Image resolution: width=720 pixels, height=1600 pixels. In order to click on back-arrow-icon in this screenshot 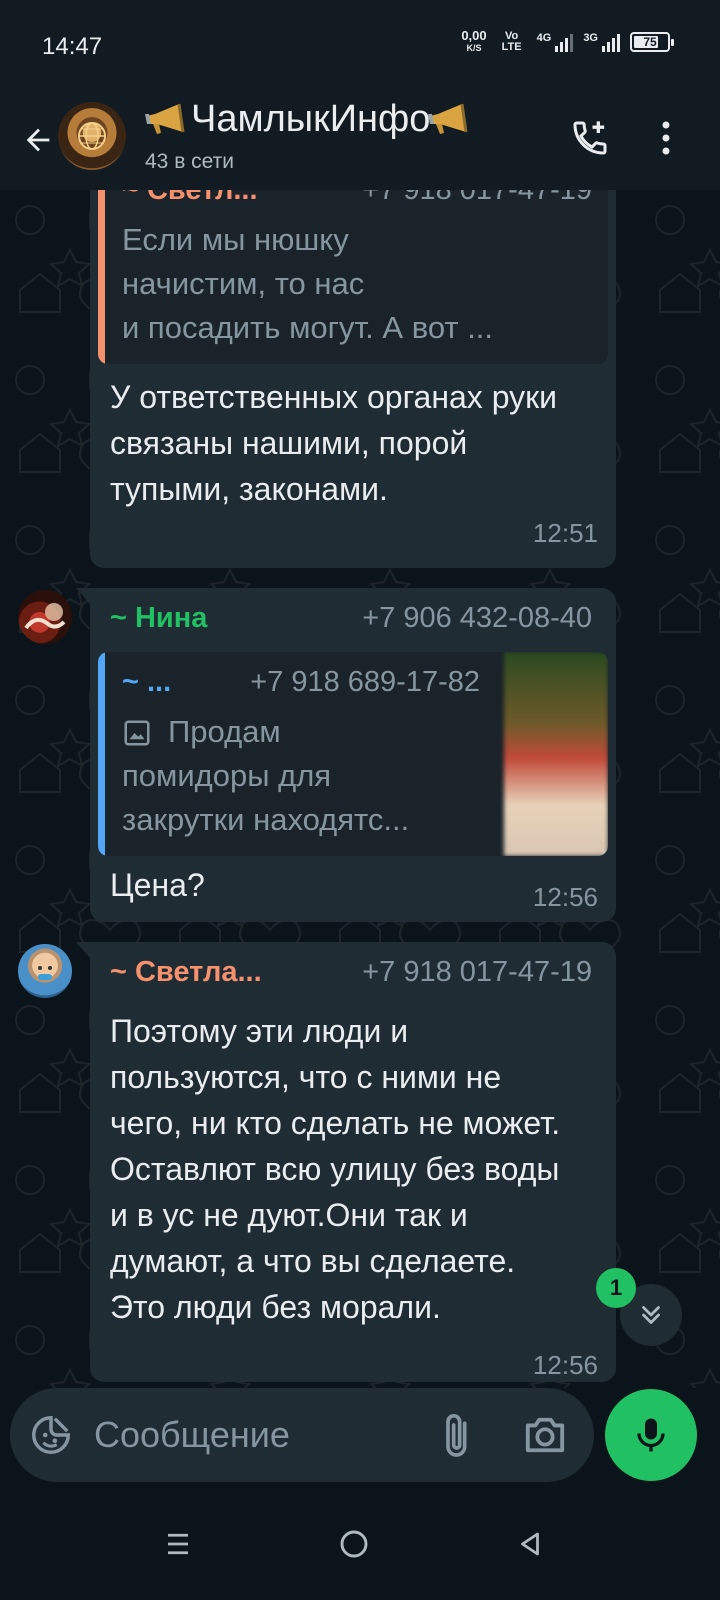, I will do `click(38, 140)`.